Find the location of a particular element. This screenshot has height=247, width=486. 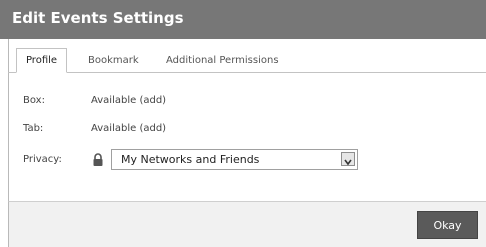

box-label: Box: is located at coordinates (34, 100).